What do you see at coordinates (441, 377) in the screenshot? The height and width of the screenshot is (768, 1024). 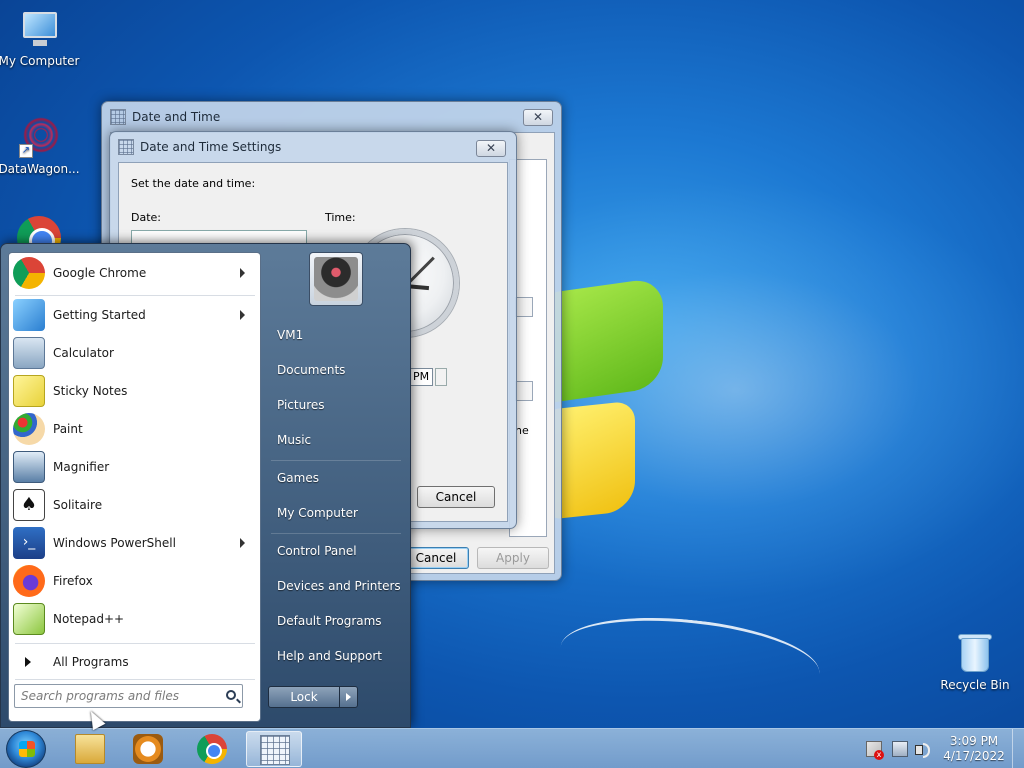 I see `time-spinner` at bounding box center [441, 377].